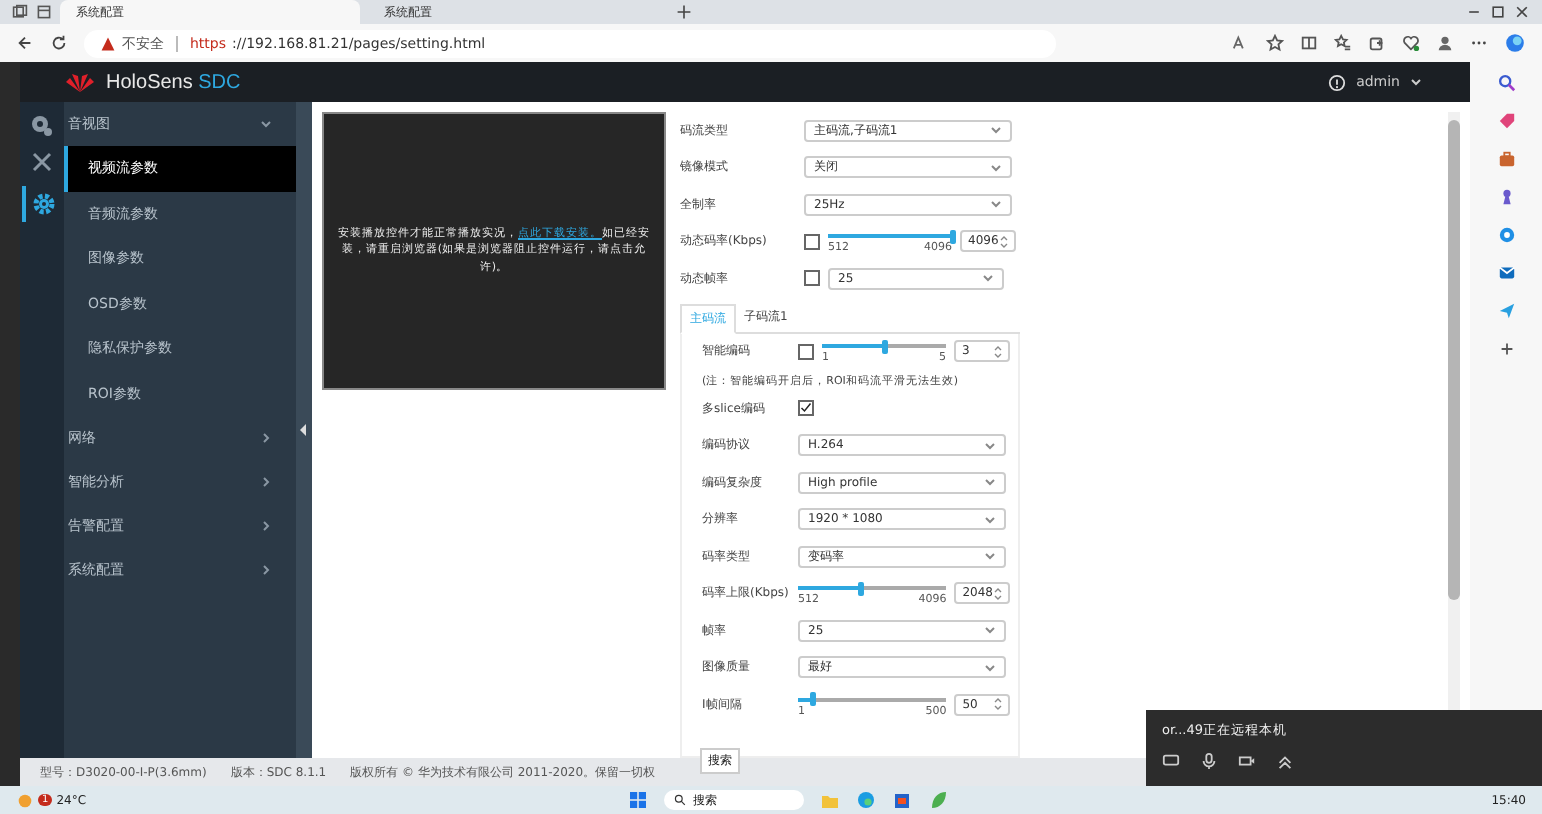  What do you see at coordinates (1506, 121) in the screenshot?
I see `tag-icon` at bounding box center [1506, 121].